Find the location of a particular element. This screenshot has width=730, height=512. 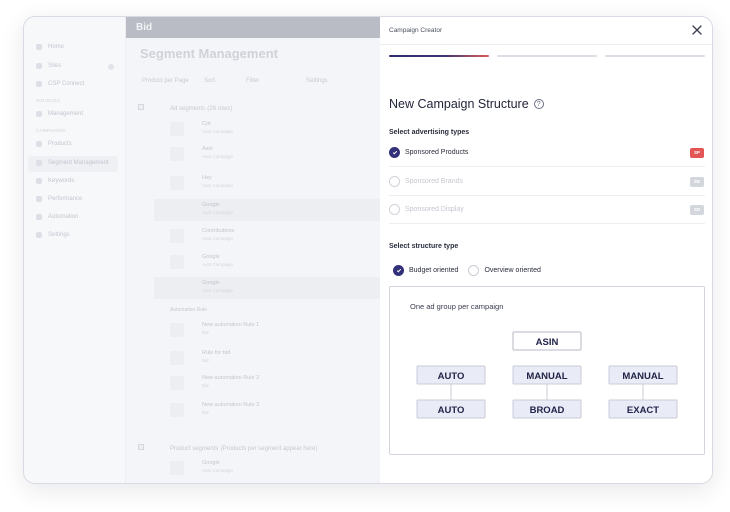

ad-type-sponsored-brands: Sponsored Brands SB is located at coordinates (547, 182).